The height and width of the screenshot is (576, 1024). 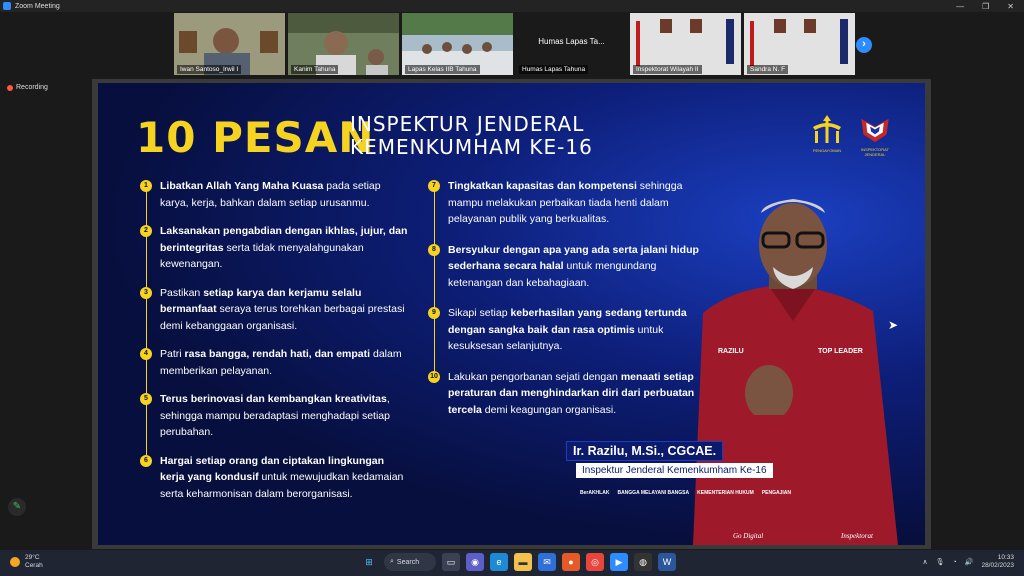 What do you see at coordinates (146, 460) in the screenshot?
I see `message-number: 6` at bounding box center [146, 460].